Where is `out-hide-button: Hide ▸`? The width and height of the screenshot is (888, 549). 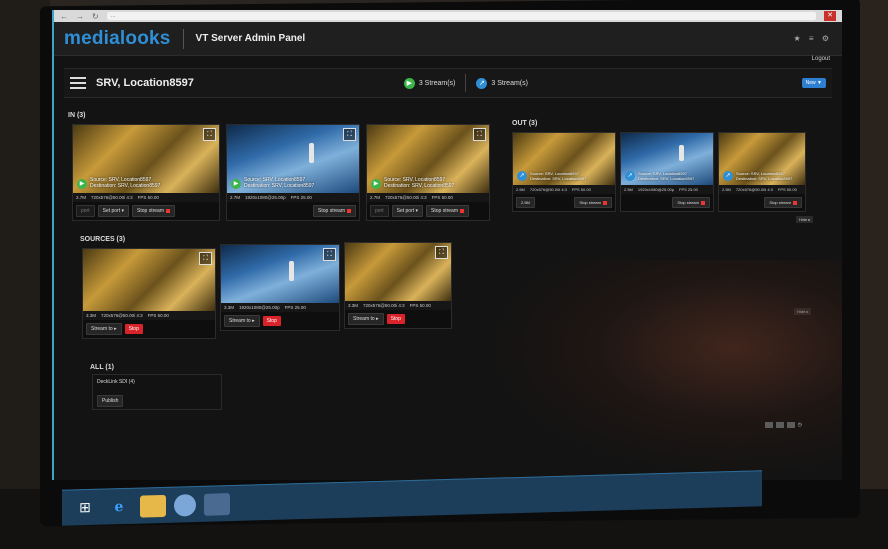
out-hide-button: Hide ▸ is located at coordinates (805, 219).